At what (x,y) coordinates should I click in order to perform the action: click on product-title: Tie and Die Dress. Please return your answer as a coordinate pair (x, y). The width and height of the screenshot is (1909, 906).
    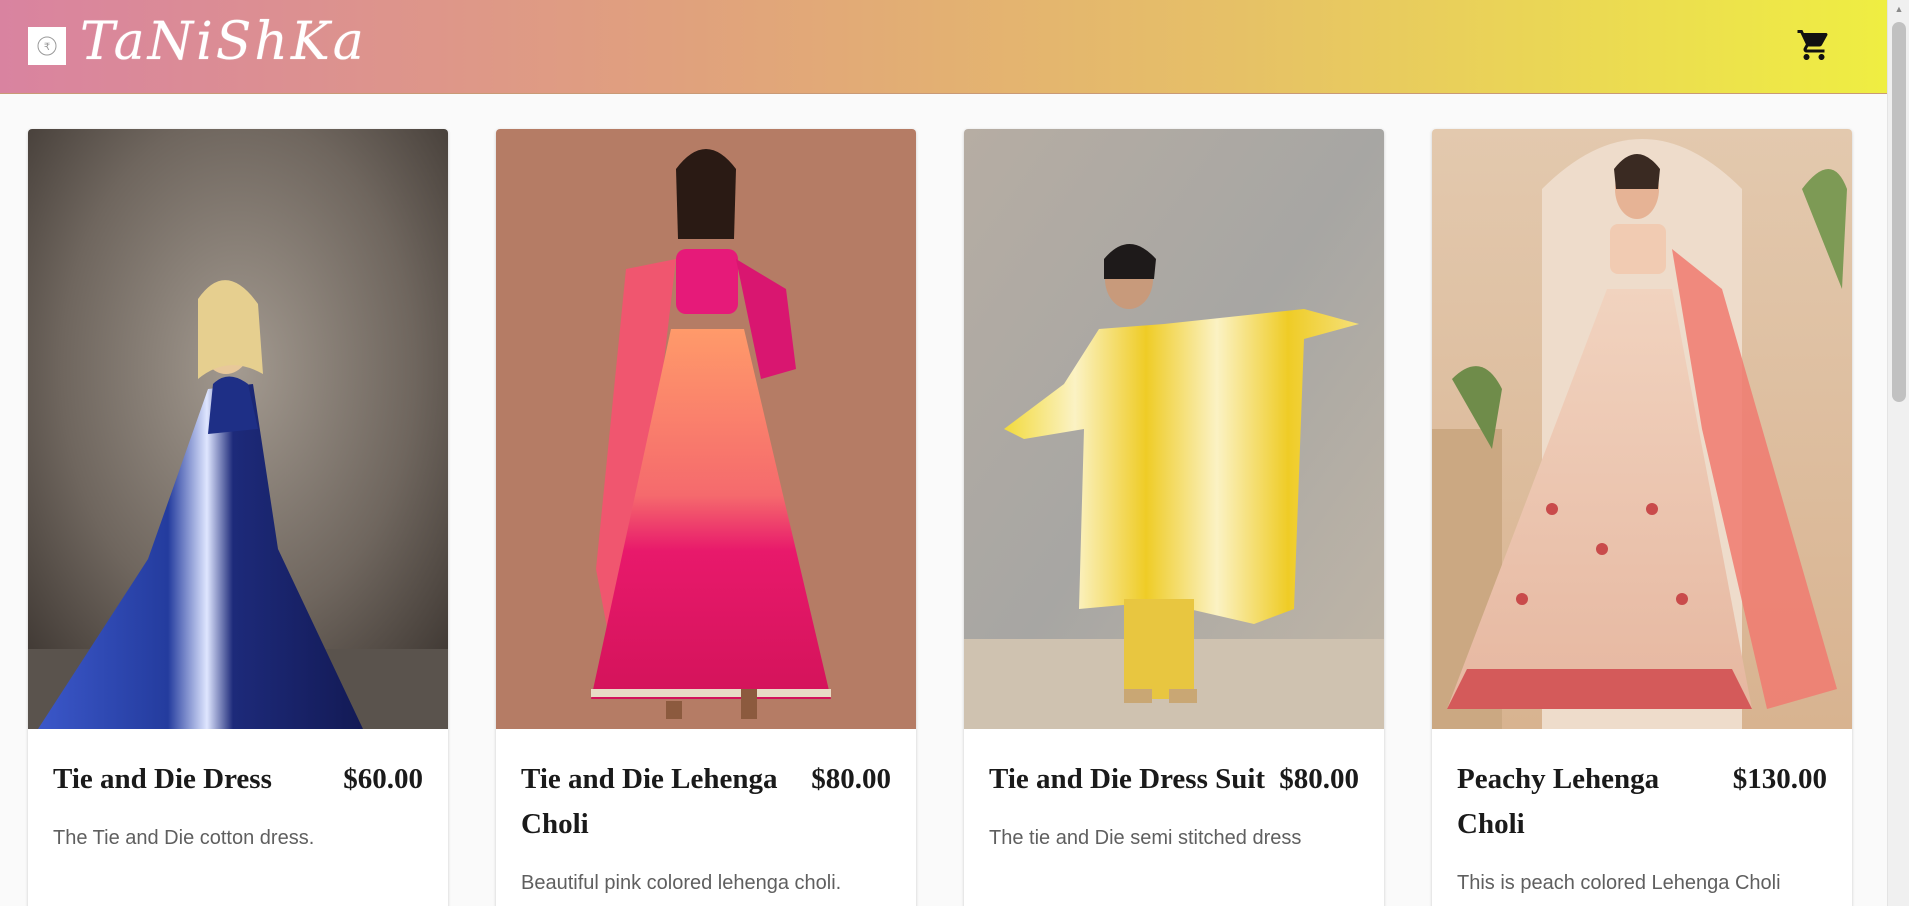
    Looking at the image, I should click on (162, 779).